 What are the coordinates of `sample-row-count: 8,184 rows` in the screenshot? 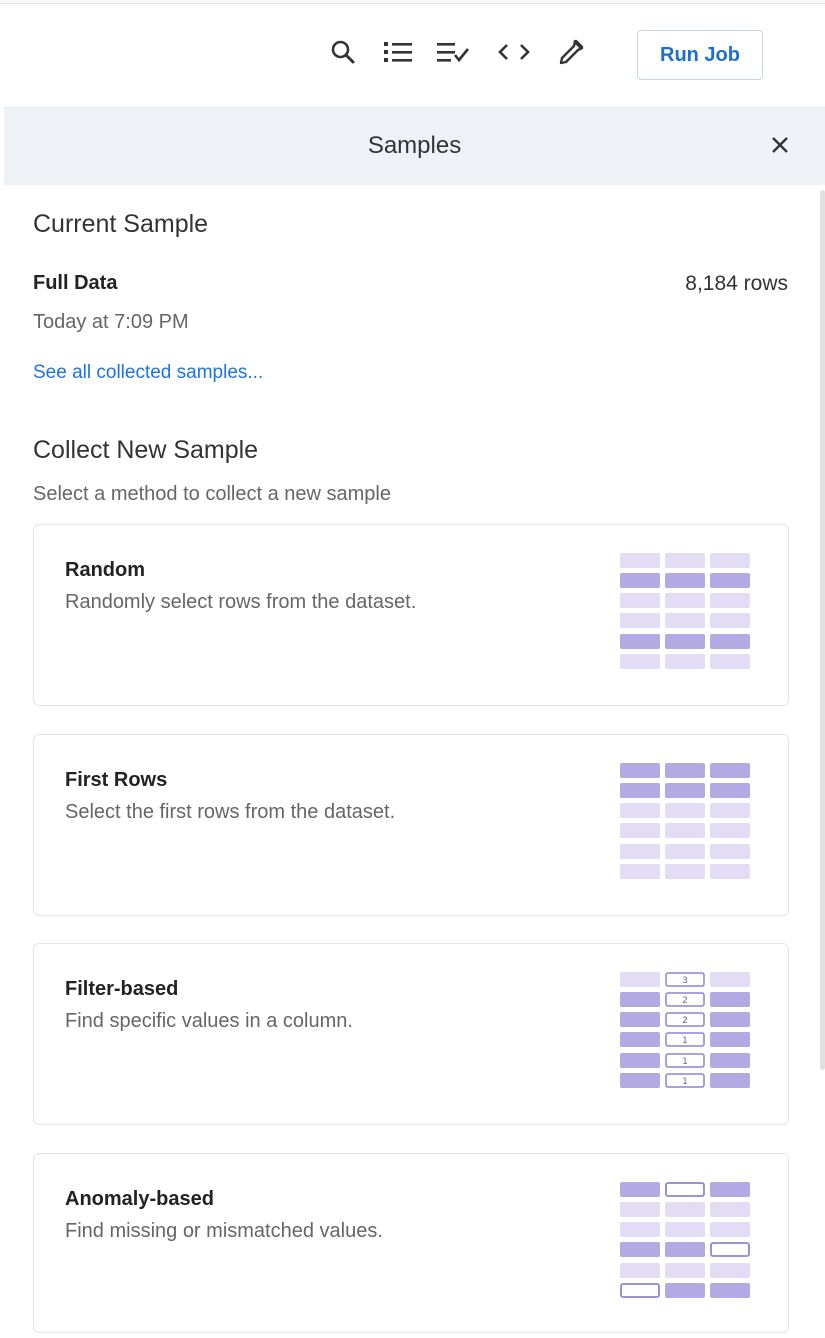 It's located at (736, 283).